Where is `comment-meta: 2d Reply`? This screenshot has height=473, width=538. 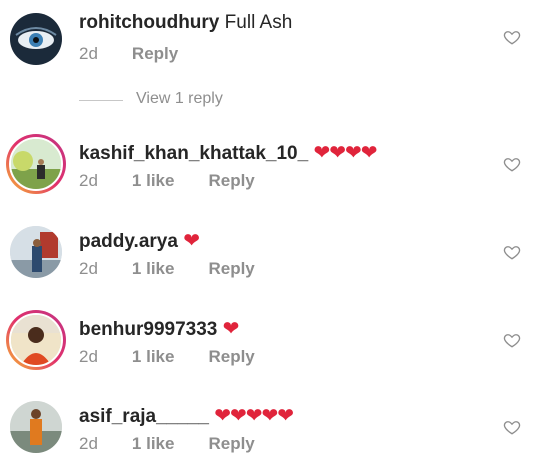 comment-meta: 2d Reply is located at coordinates (145, 54).